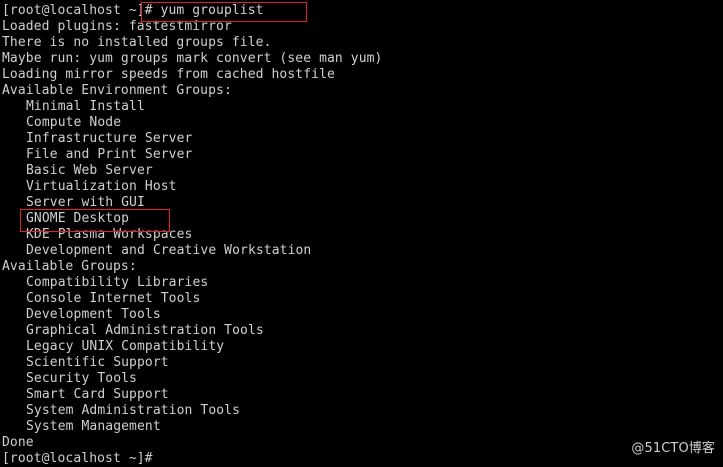 The image size is (723, 467). I want to click on group-item: Graphical Administration Tools, so click(145, 330).